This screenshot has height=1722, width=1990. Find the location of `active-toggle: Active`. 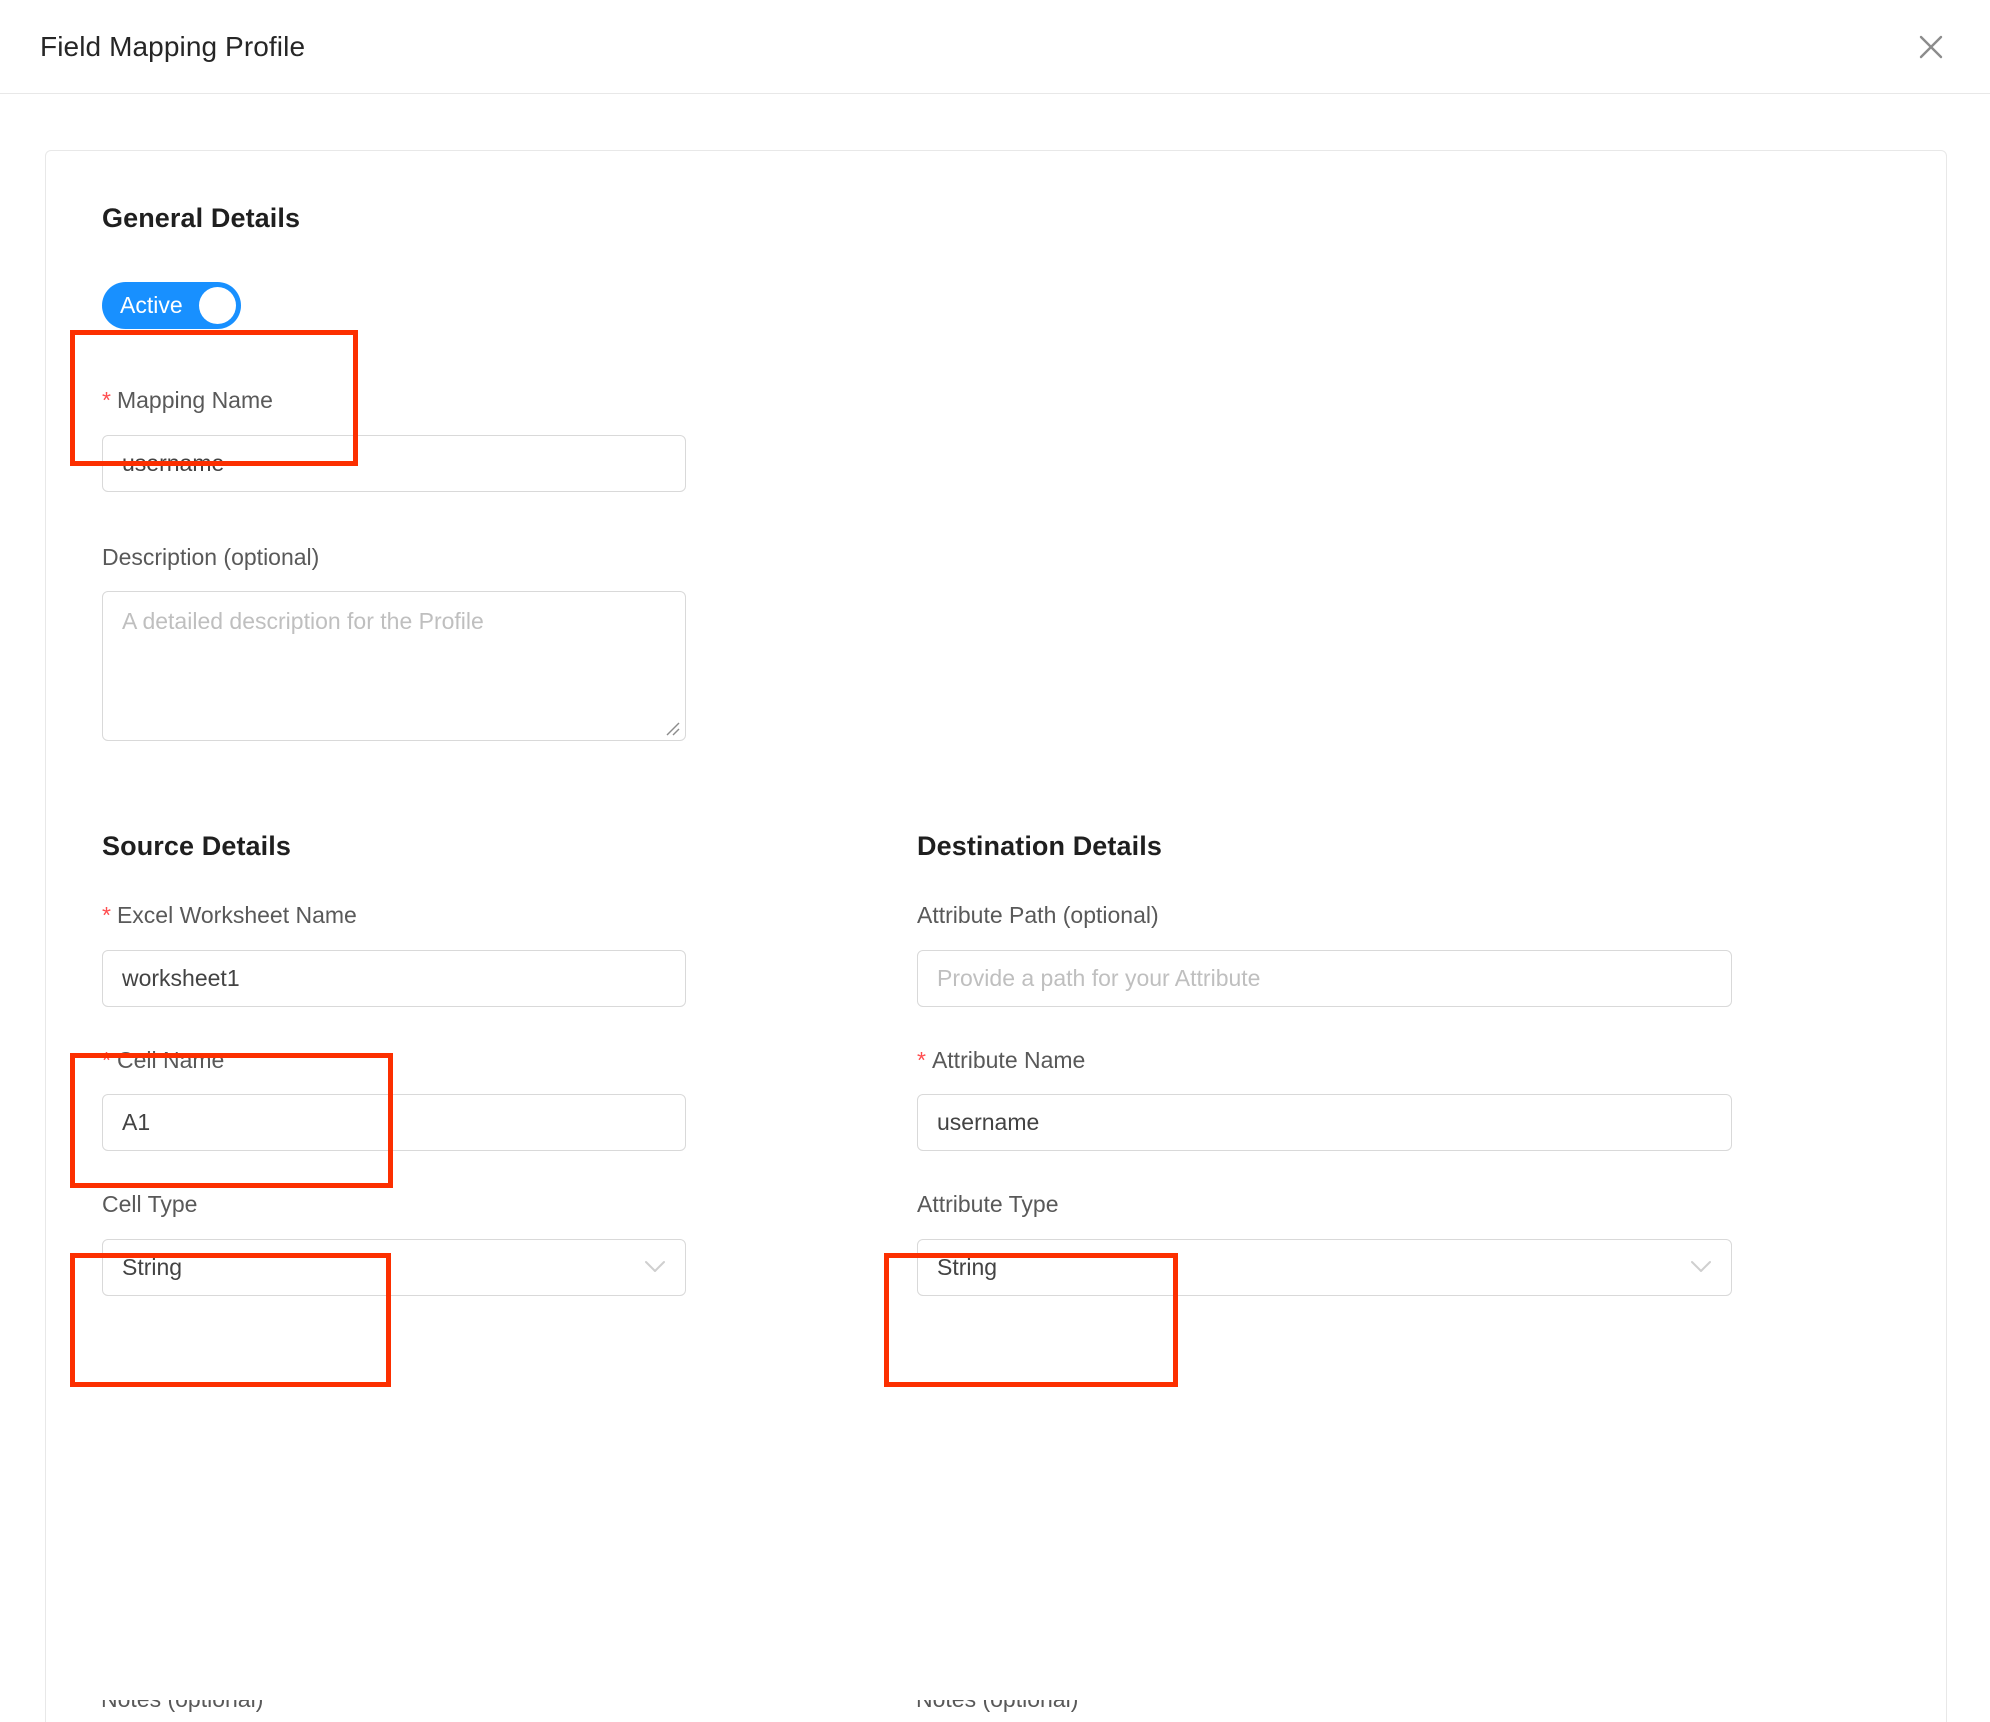

active-toggle: Active is located at coordinates (171, 305).